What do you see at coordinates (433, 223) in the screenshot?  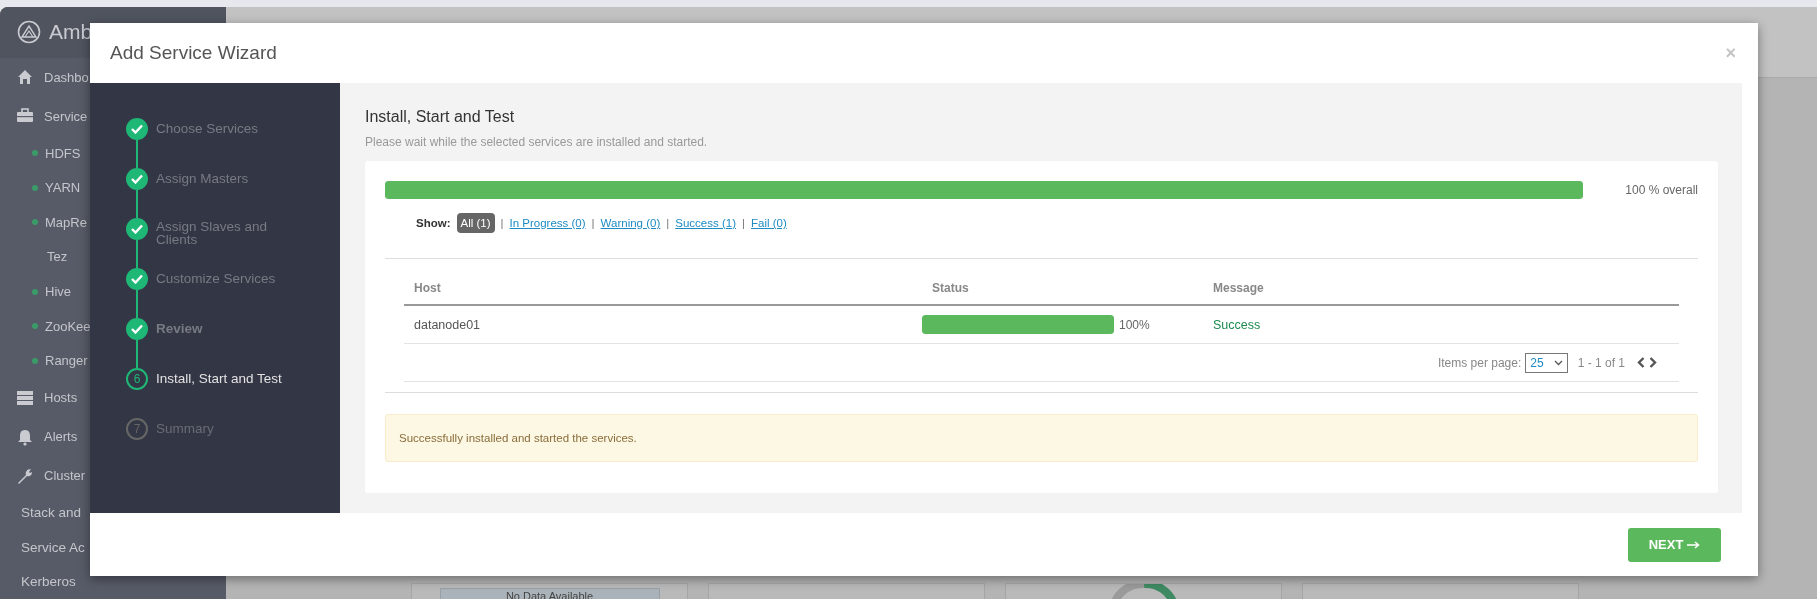 I see `filter-label: Show:` at bounding box center [433, 223].